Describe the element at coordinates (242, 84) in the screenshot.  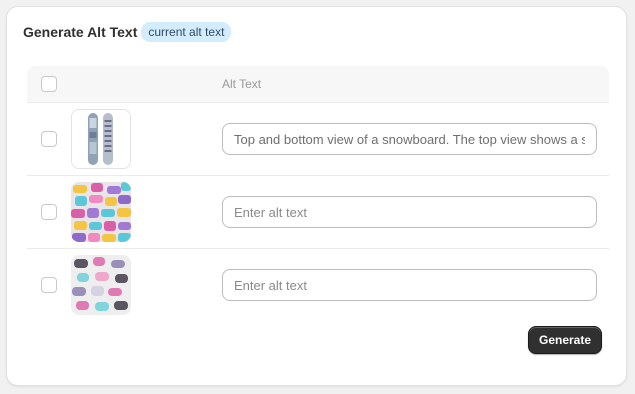
I see `alt-text-column-header: Alt Text` at that location.